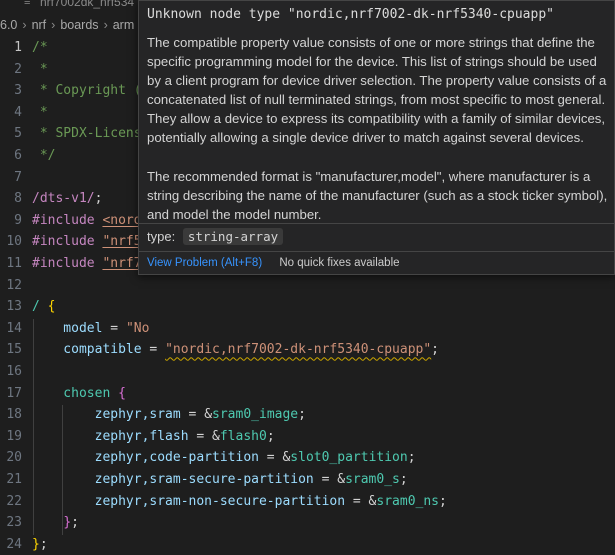 The image size is (615, 555). What do you see at coordinates (40, 307) in the screenshot?
I see `code-token: /` at bounding box center [40, 307].